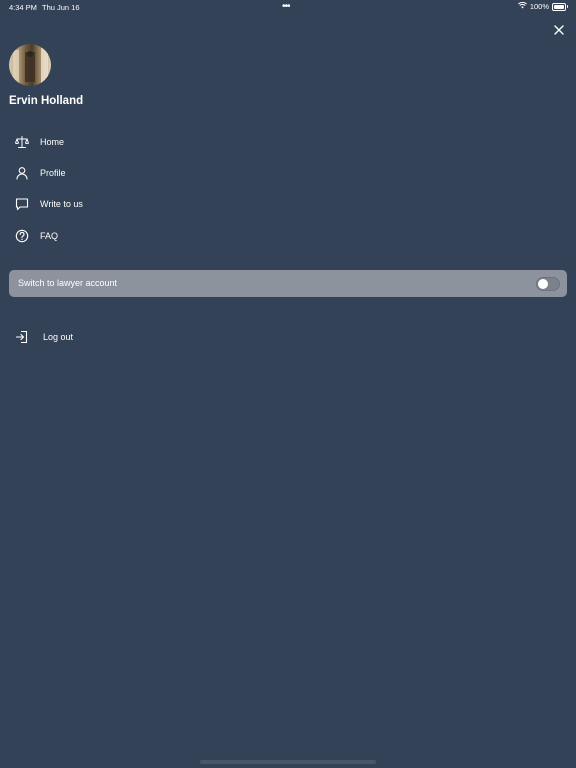 The height and width of the screenshot is (768, 576). What do you see at coordinates (58, 337) in the screenshot?
I see `logout-label: Log out` at bounding box center [58, 337].